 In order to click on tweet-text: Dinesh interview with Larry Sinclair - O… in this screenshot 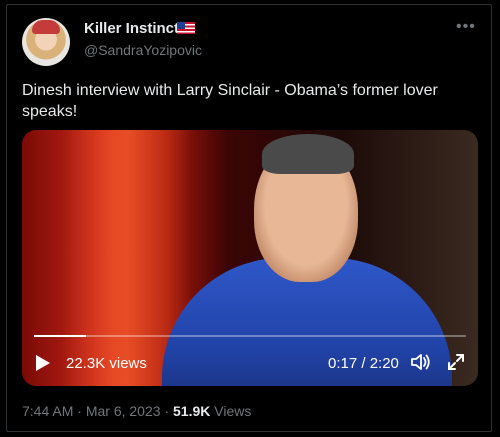, I will do `click(230, 101)`.